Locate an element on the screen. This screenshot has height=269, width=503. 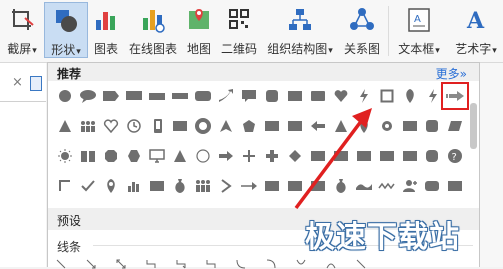
shape-monitor is located at coordinates (157, 156).